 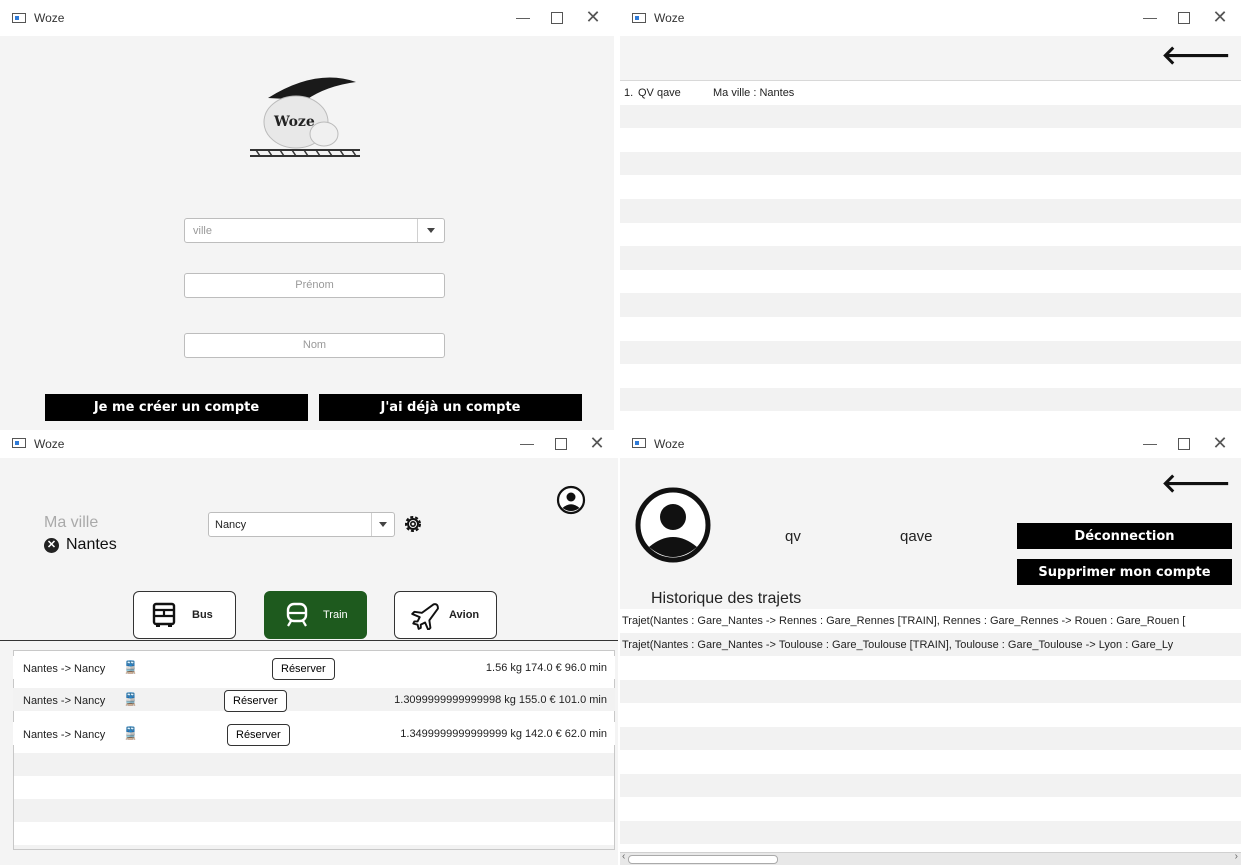 I want to click on logout-button: Déconnection, so click(x=1124, y=536).